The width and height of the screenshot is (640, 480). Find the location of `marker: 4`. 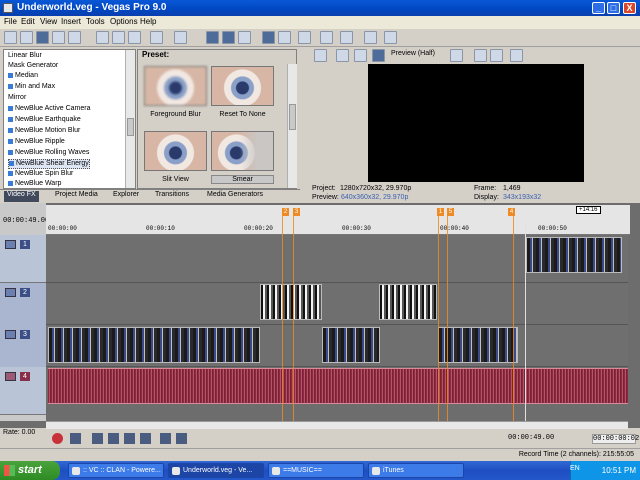

marker: 4 is located at coordinates (511, 212).